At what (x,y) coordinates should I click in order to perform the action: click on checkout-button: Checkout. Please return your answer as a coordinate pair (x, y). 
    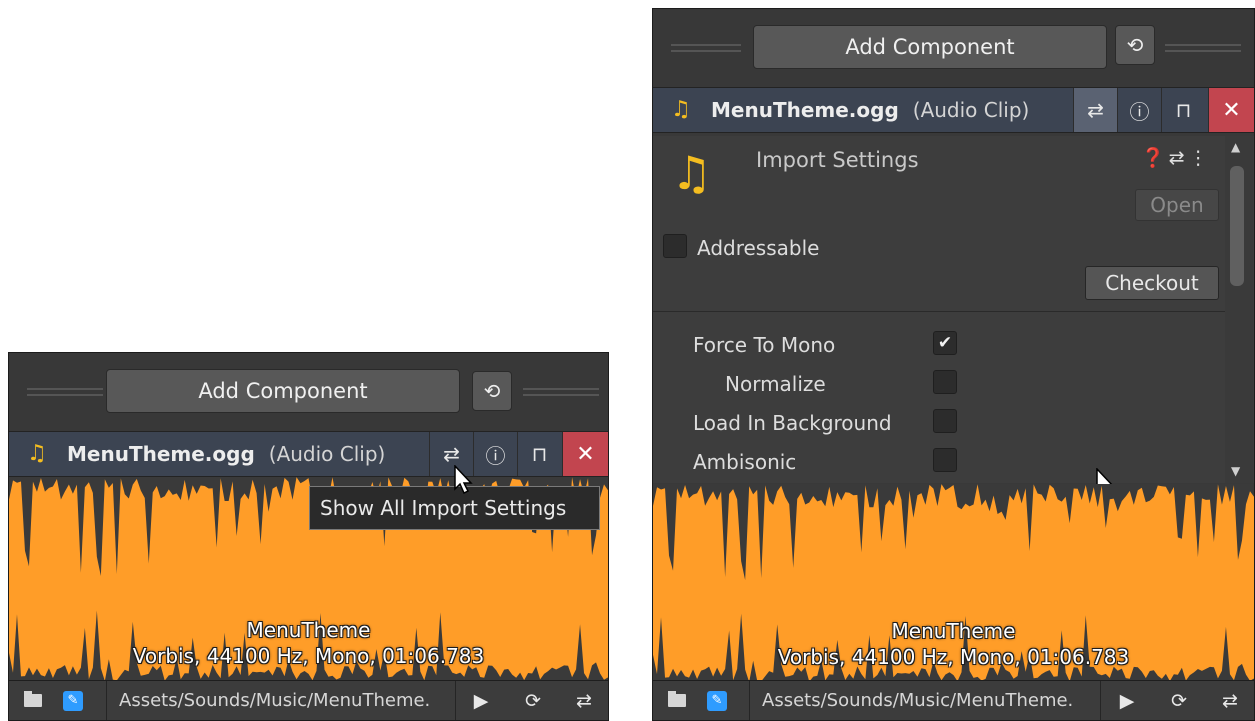
    Looking at the image, I should click on (1152, 283).